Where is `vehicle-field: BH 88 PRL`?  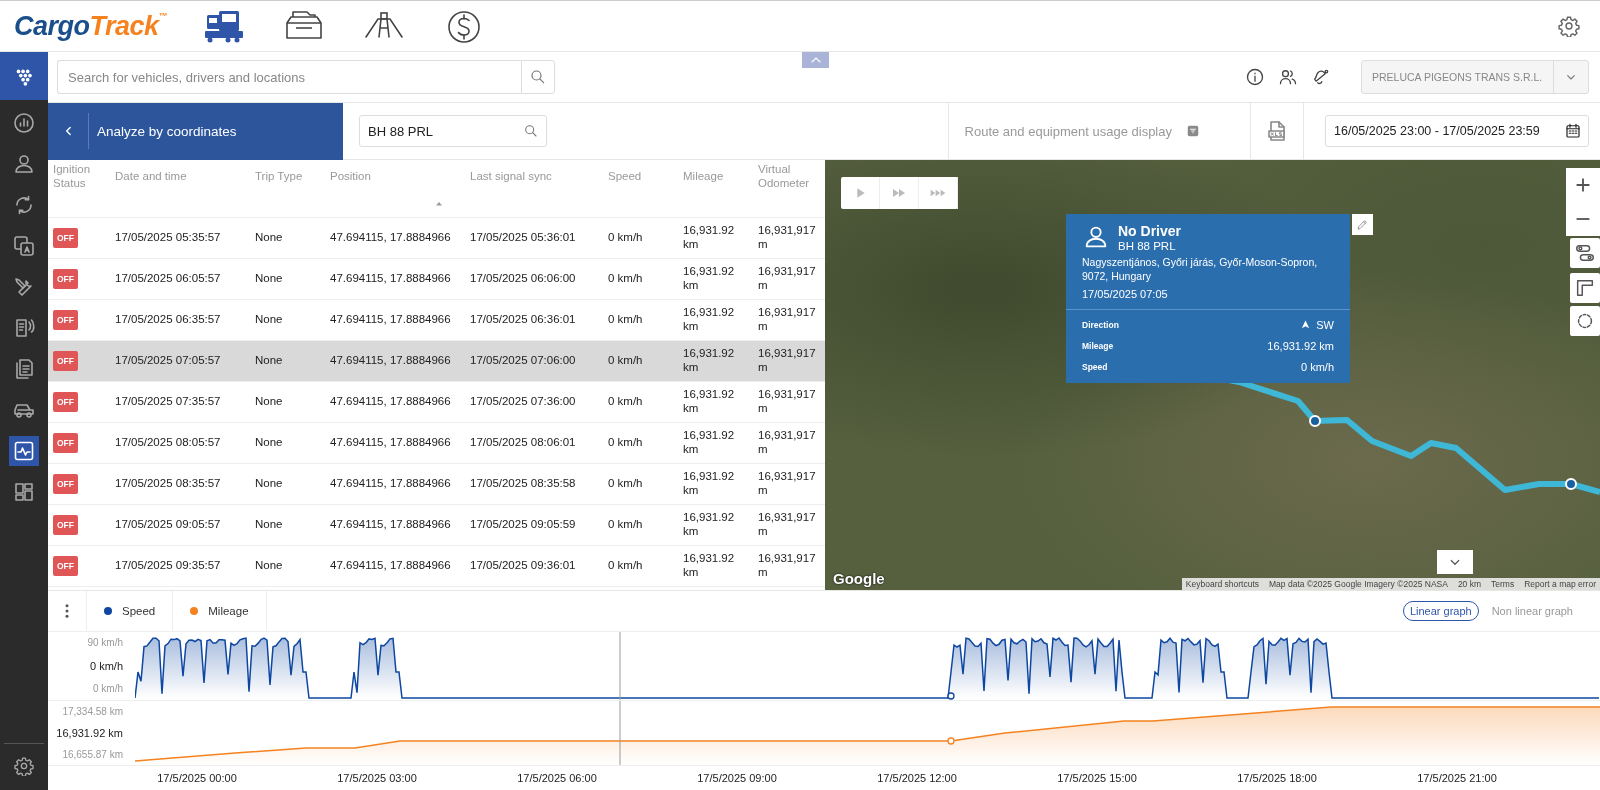 vehicle-field: BH 88 PRL is located at coordinates (453, 131).